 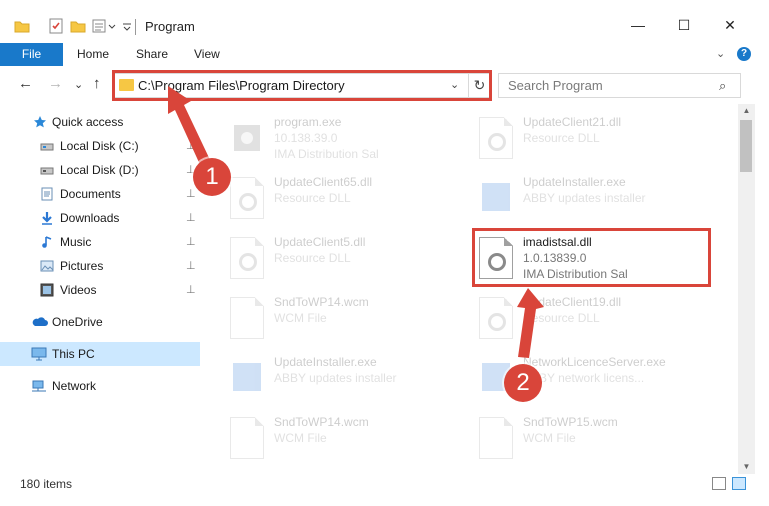 What do you see at coordinates (746, 467) in the screenshot?
I see `scroll-down-icon: ▼` at bounding box center [746, 467].